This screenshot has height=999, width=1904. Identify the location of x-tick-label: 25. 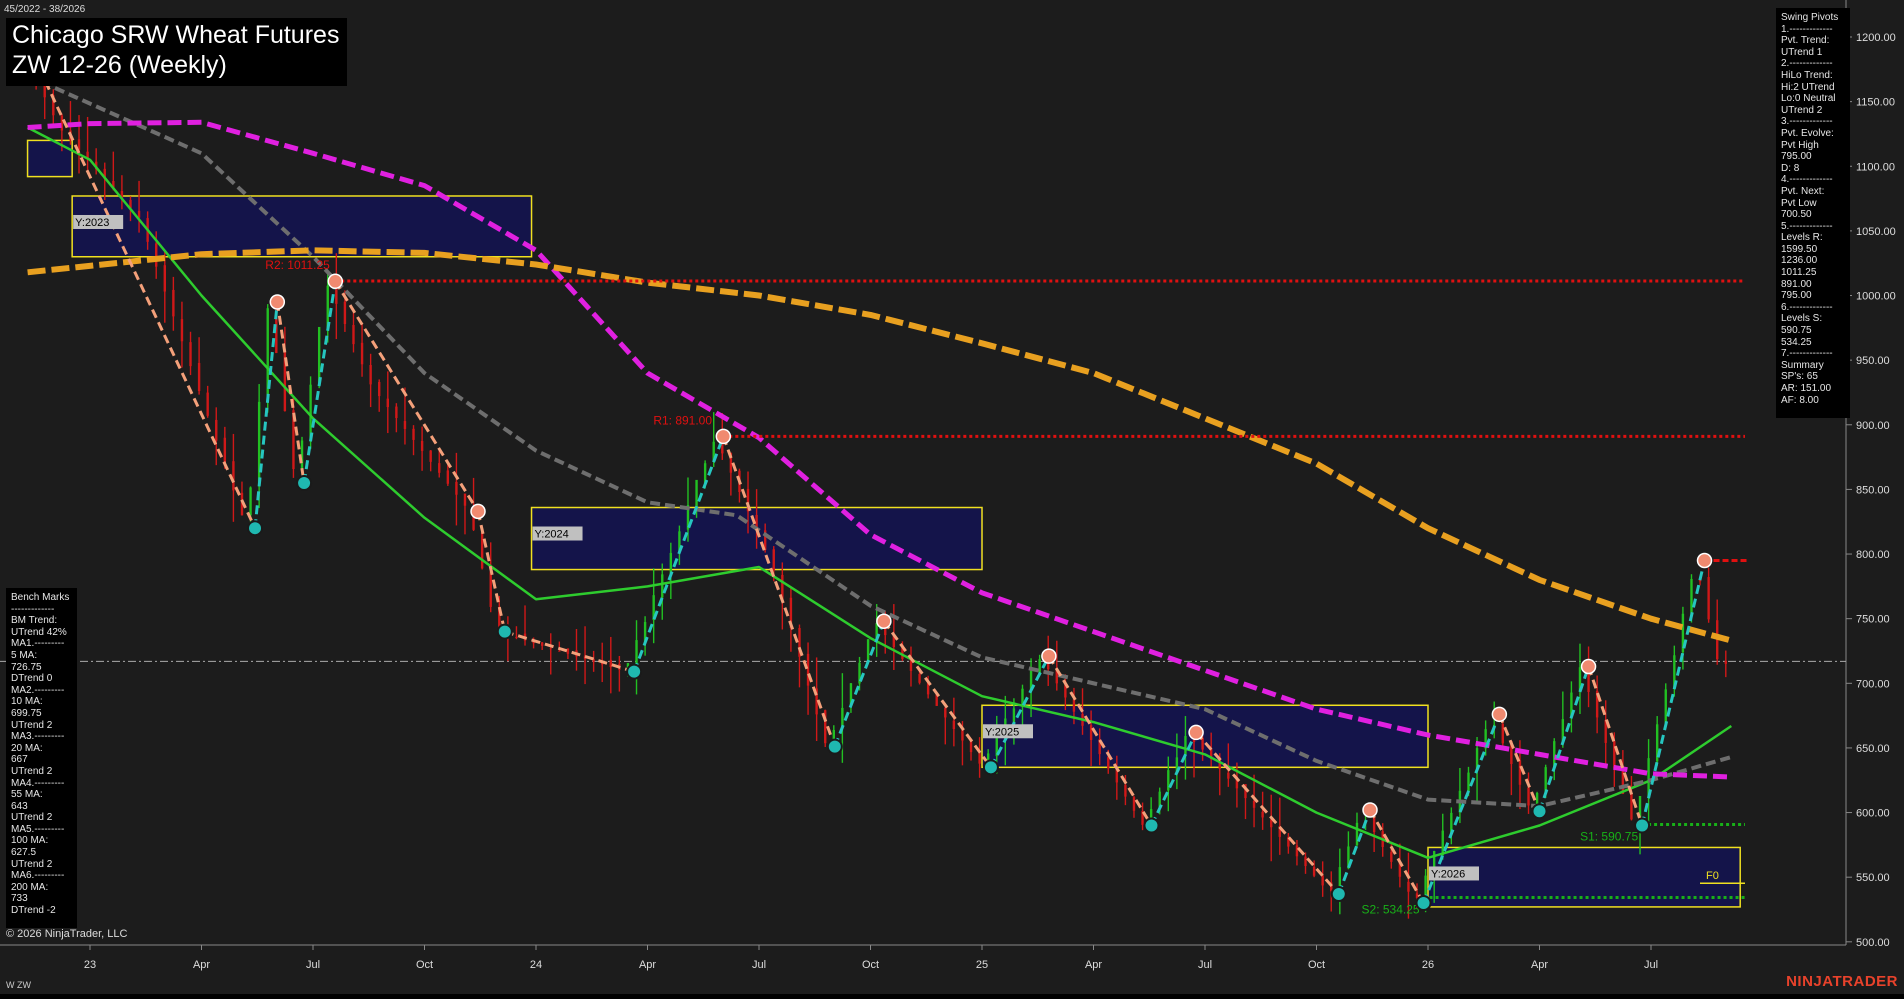
(982, 965).